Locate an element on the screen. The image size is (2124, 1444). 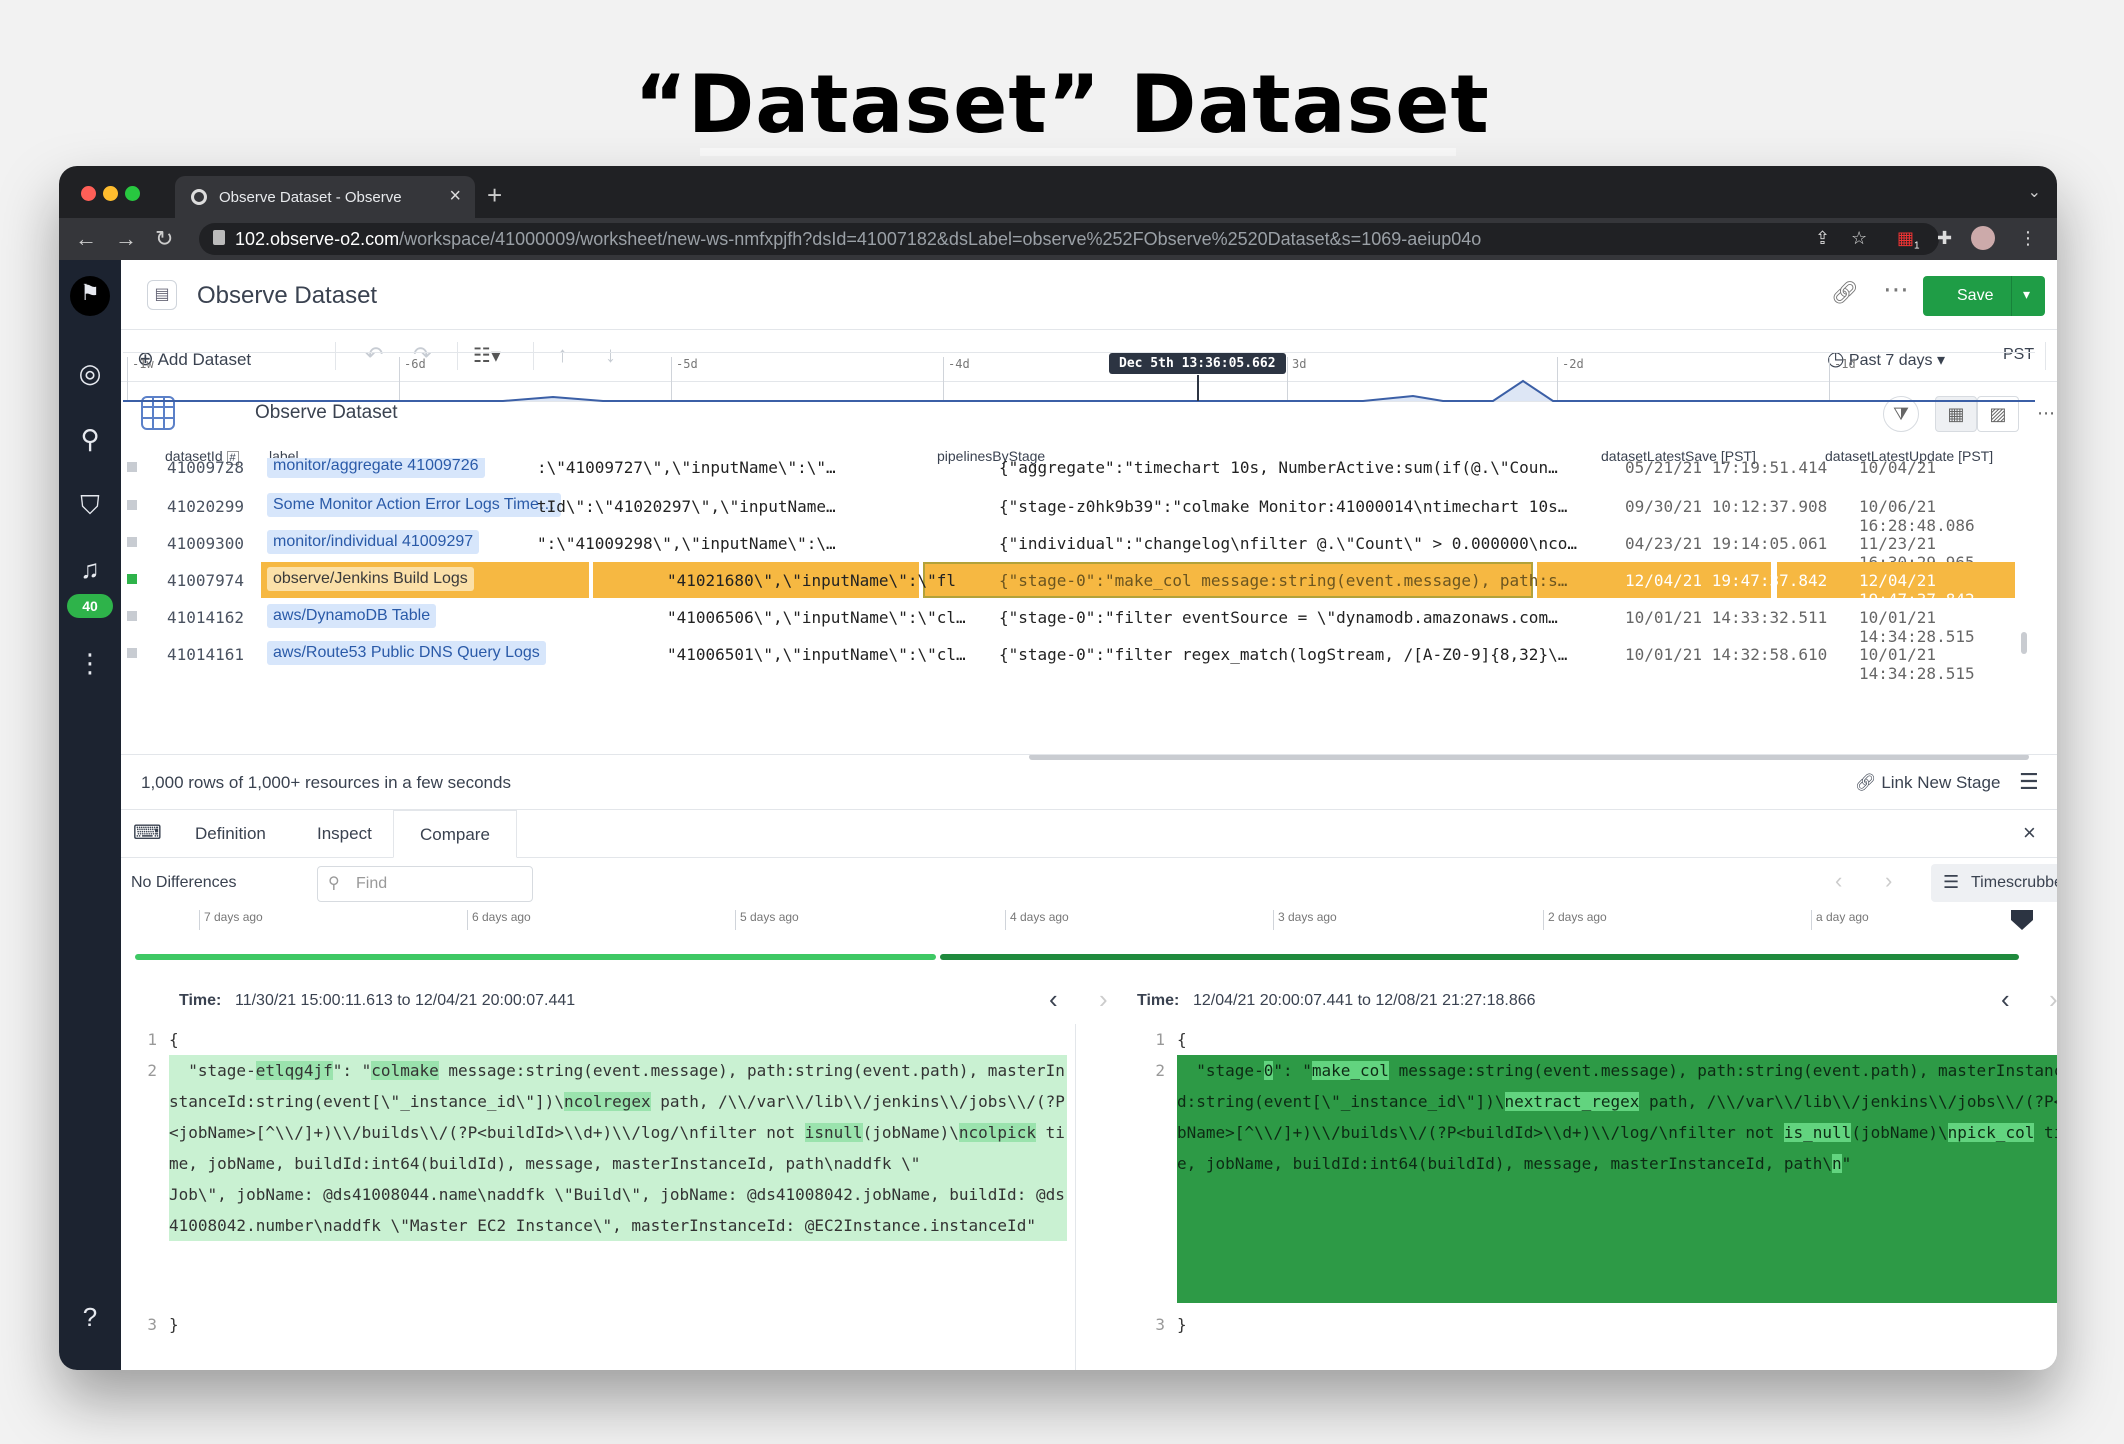
vertical-scrollbar is located at coordinates (2024, 643).